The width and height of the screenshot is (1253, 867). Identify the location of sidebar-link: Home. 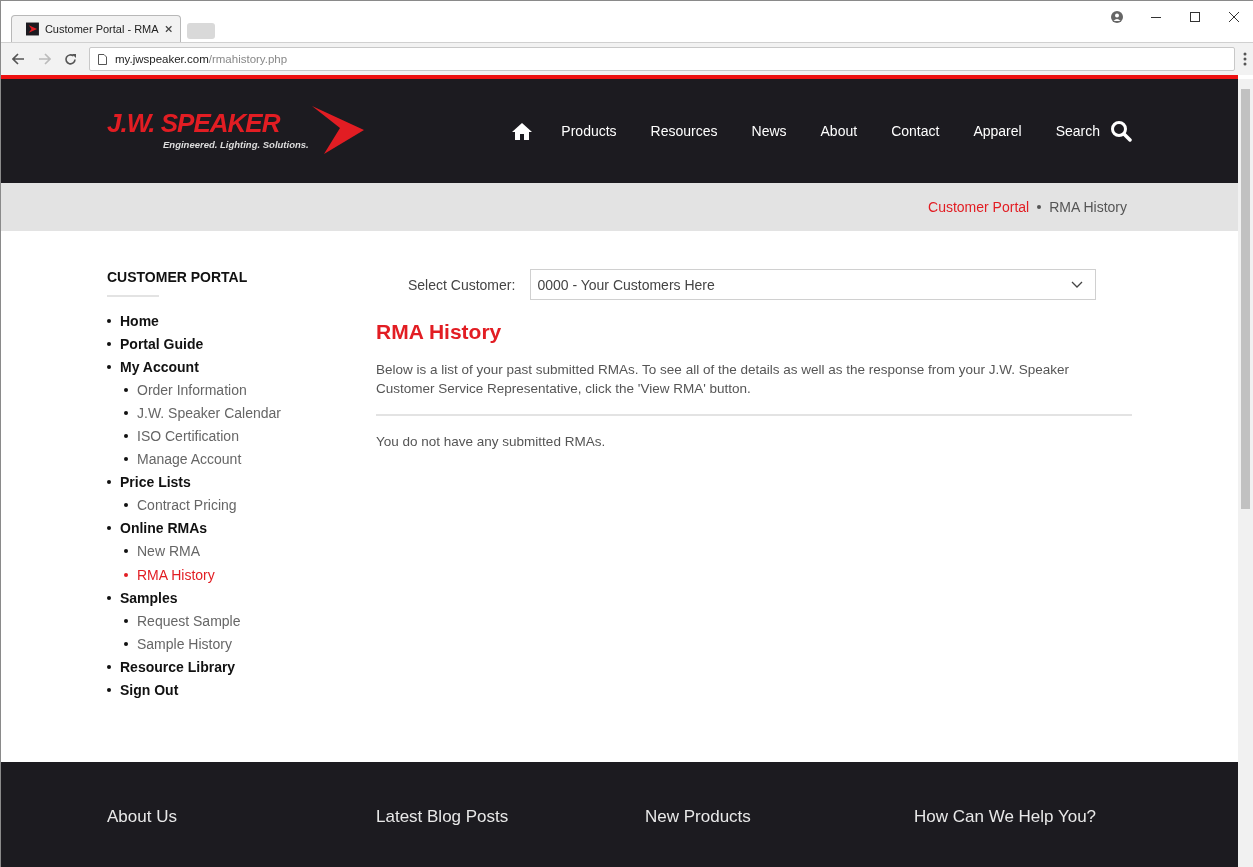
(139, 320).